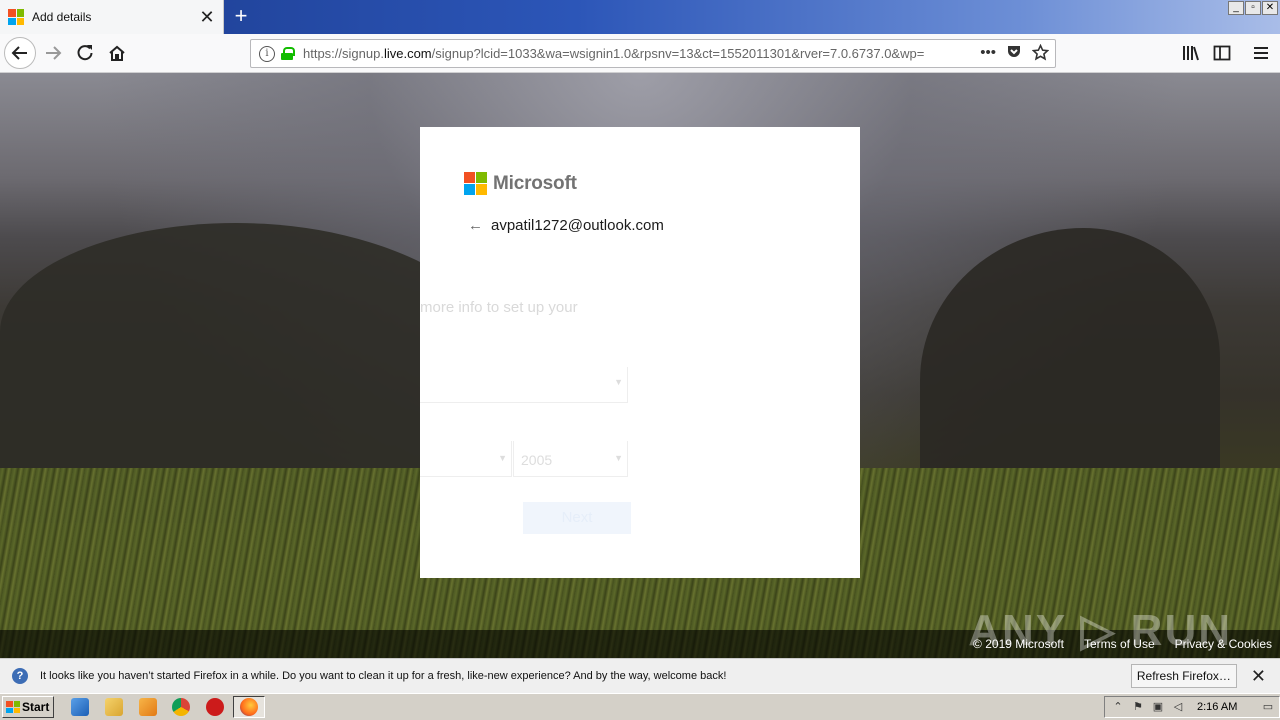  I want to click on tab-title: Add details, so click(62, 17).